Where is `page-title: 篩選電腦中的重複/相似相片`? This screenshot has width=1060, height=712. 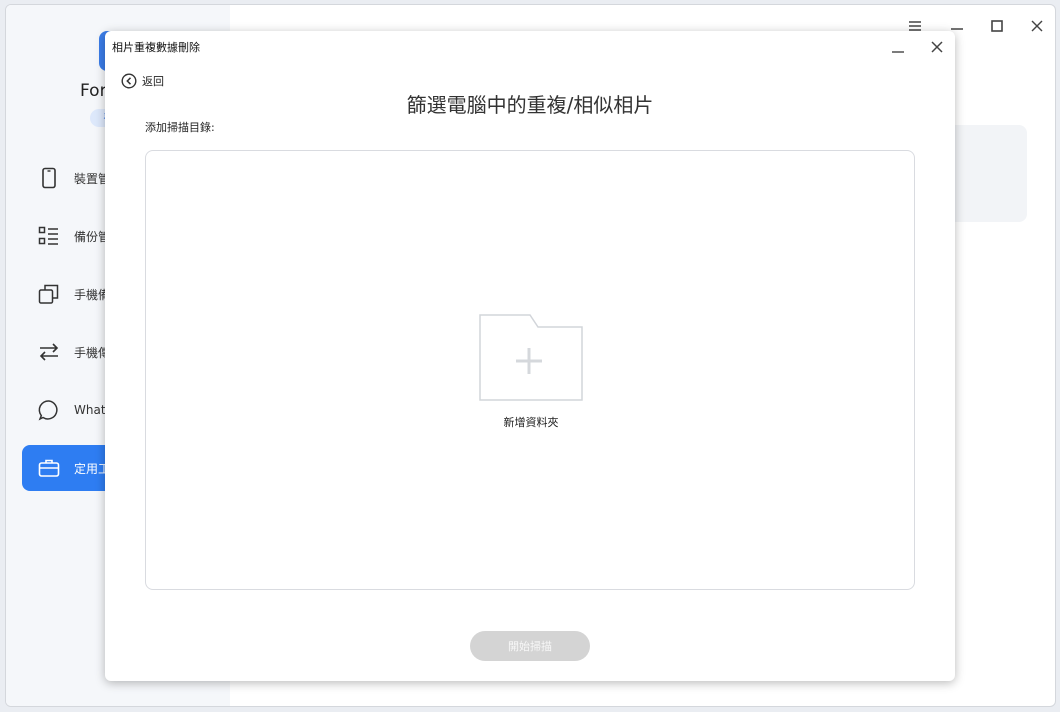
page-title: 篩選電腦中的重複/相似相片 is located at coordinates (530, 105).